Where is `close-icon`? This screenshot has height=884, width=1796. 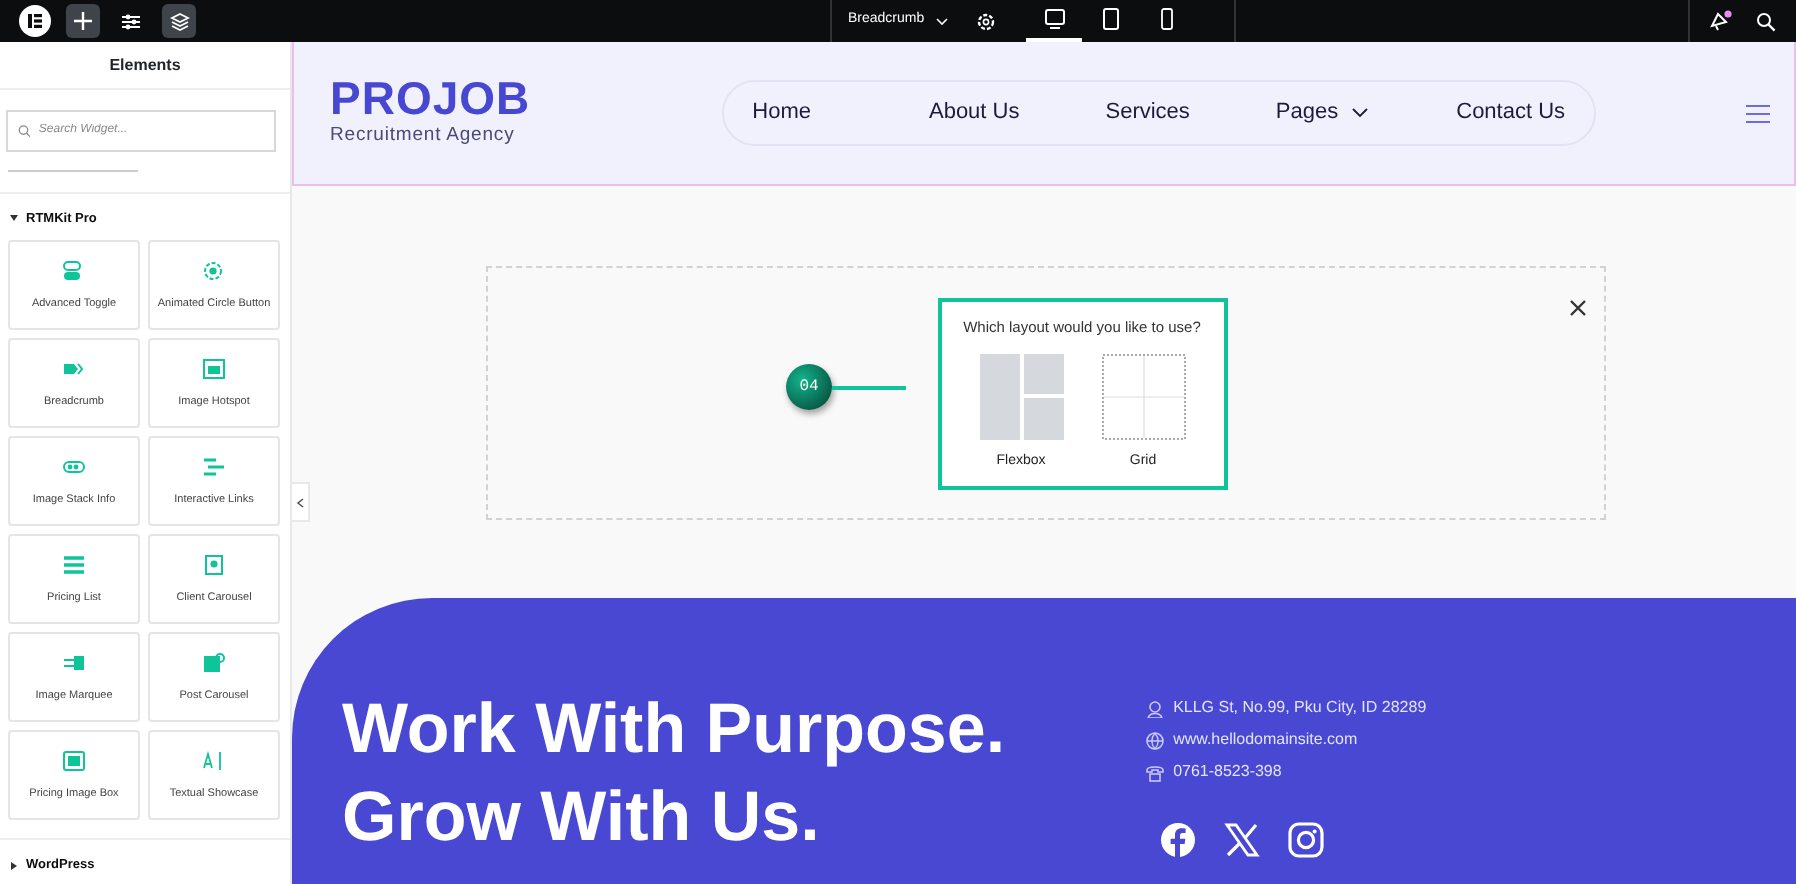
close-icon is located at coordinates (1578, 307).